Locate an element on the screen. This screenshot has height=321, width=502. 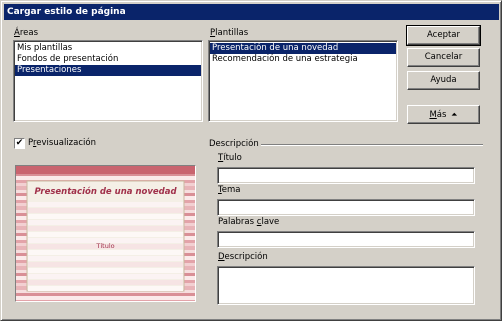
topic-input is located at coordinates (346, 207).